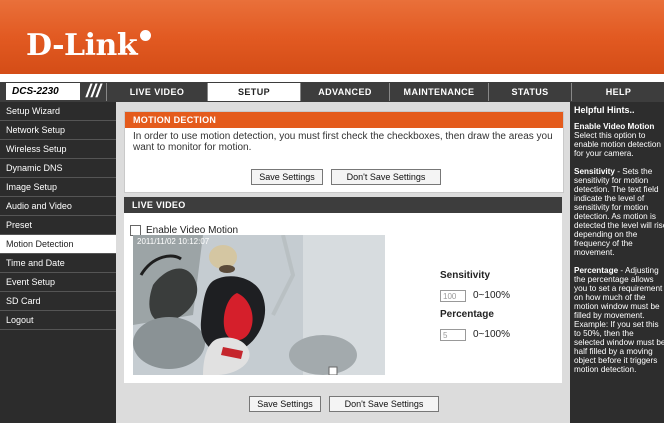  I want to click on help-line: depending on the, so click(606, 234).